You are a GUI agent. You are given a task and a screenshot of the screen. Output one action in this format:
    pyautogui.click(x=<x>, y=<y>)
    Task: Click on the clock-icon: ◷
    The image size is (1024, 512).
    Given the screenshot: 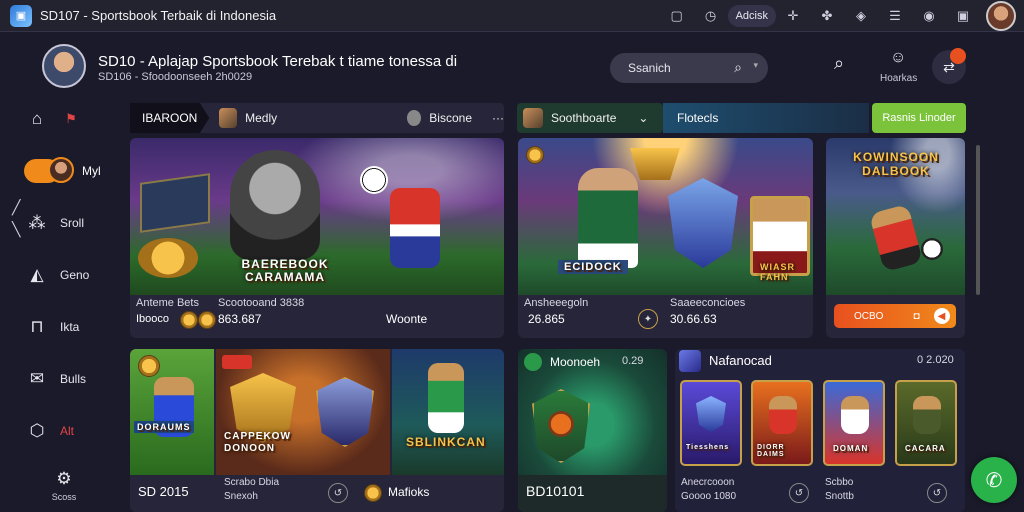 What is the action you would take?
    pyautogui.click(x=711, y=16)
    